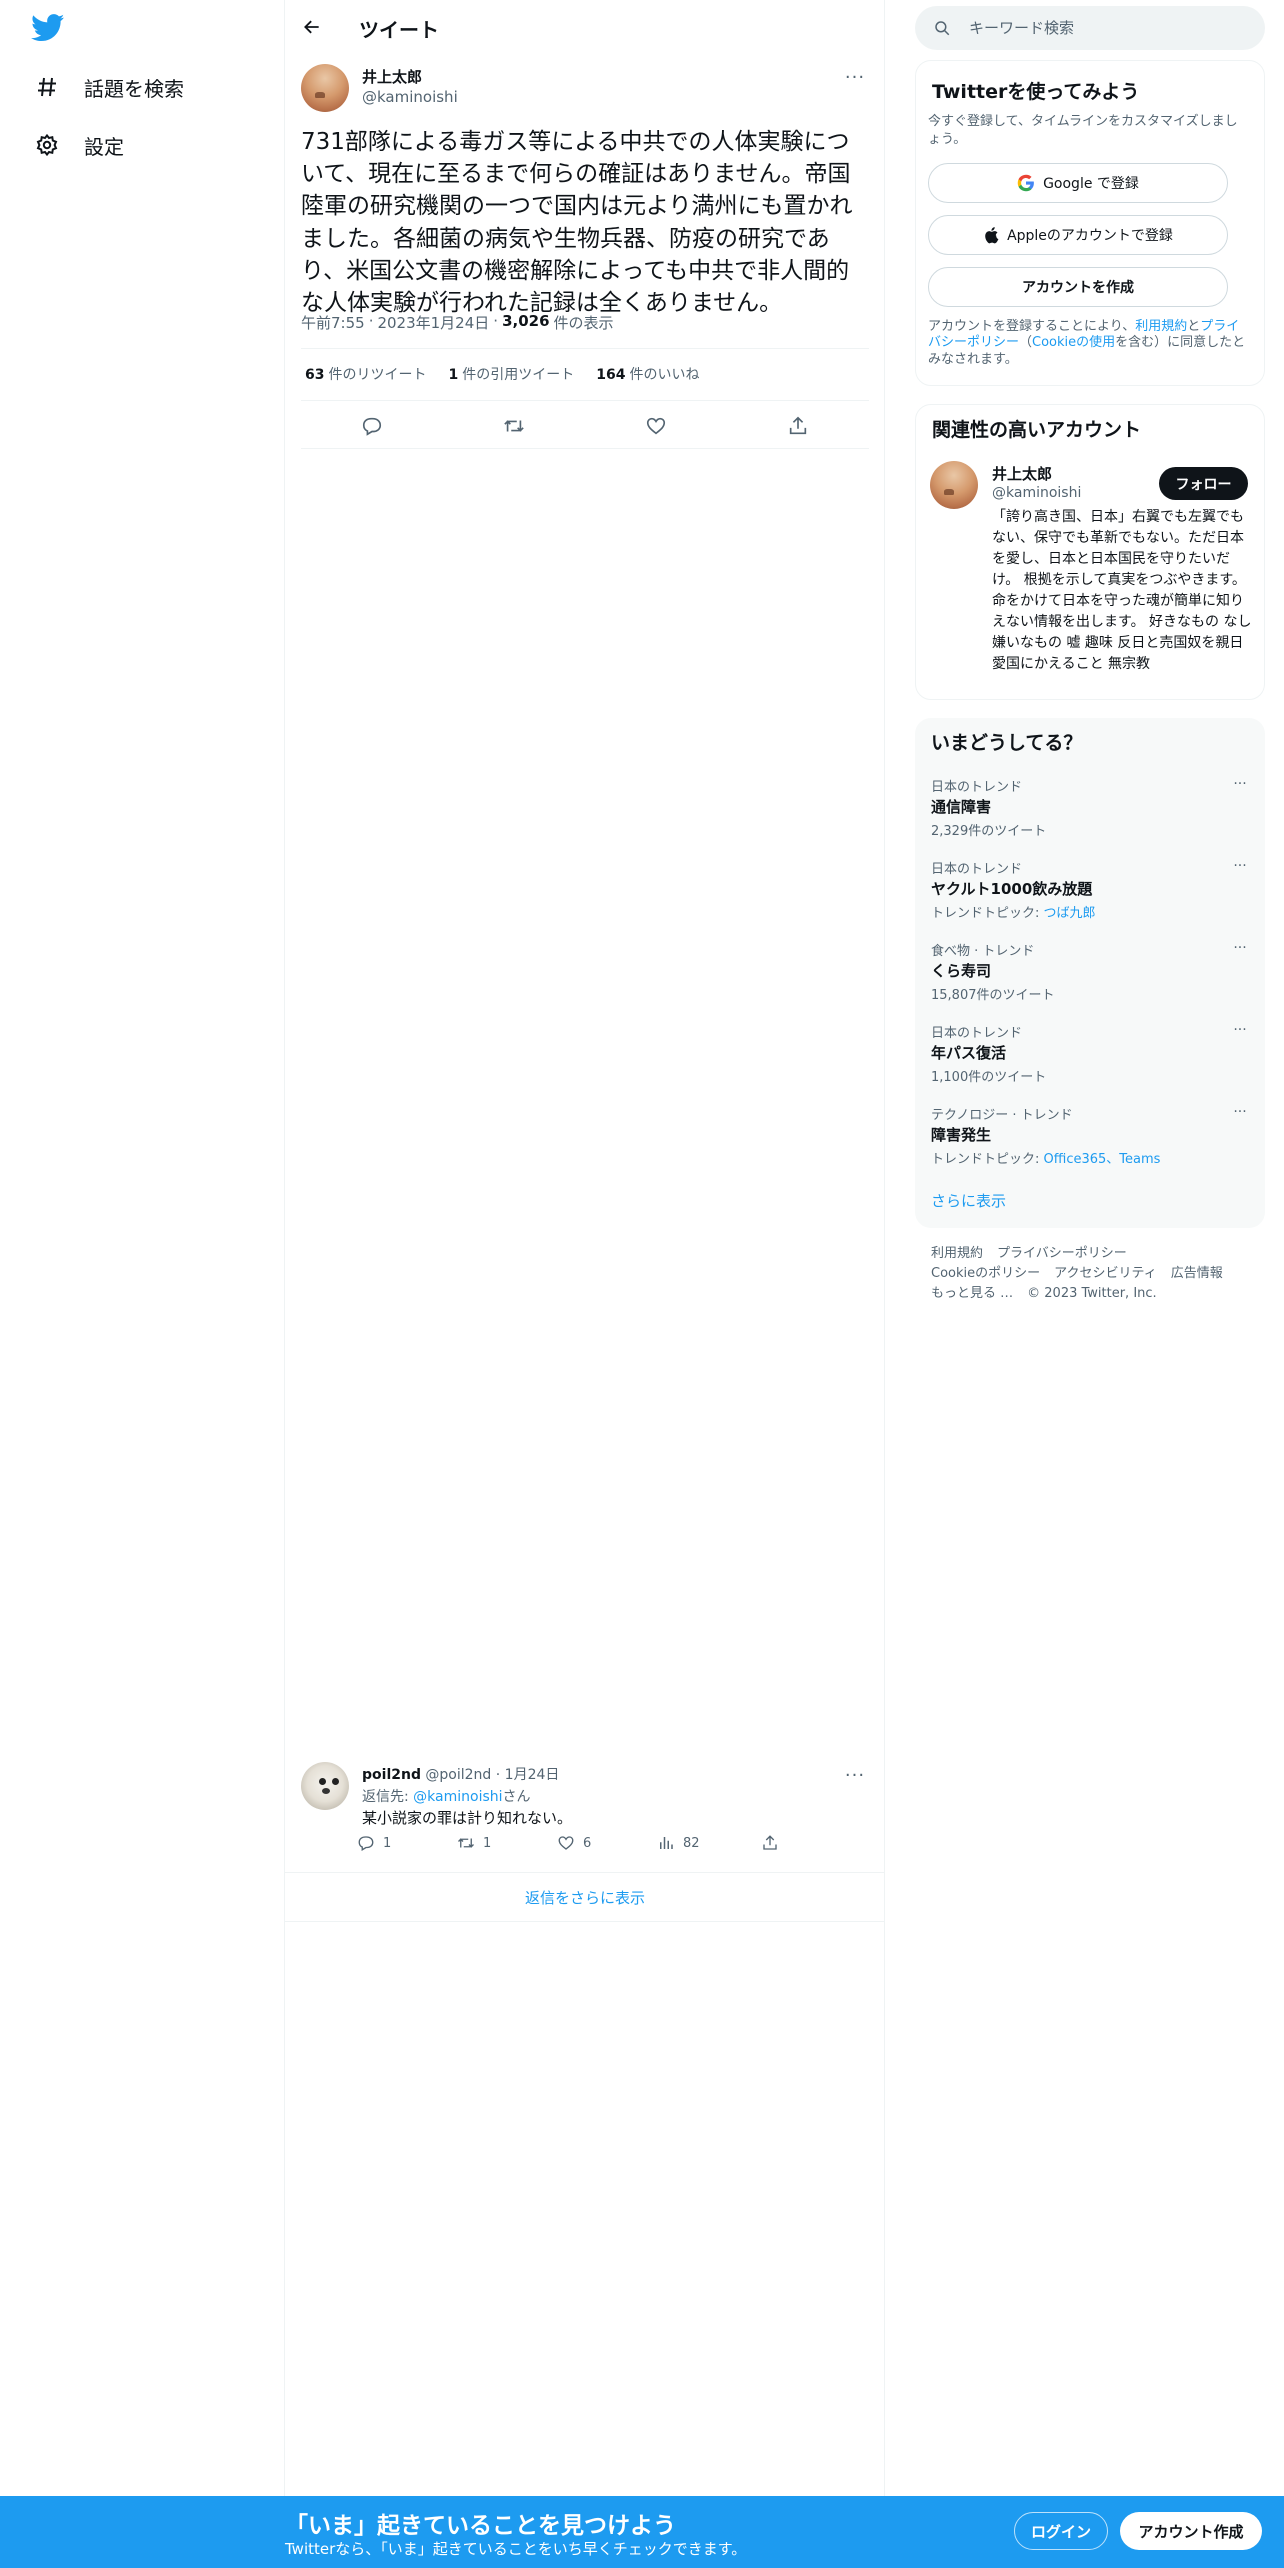 The image size is (1284, 2568). I want to click on search-input, so click(1109, 28).